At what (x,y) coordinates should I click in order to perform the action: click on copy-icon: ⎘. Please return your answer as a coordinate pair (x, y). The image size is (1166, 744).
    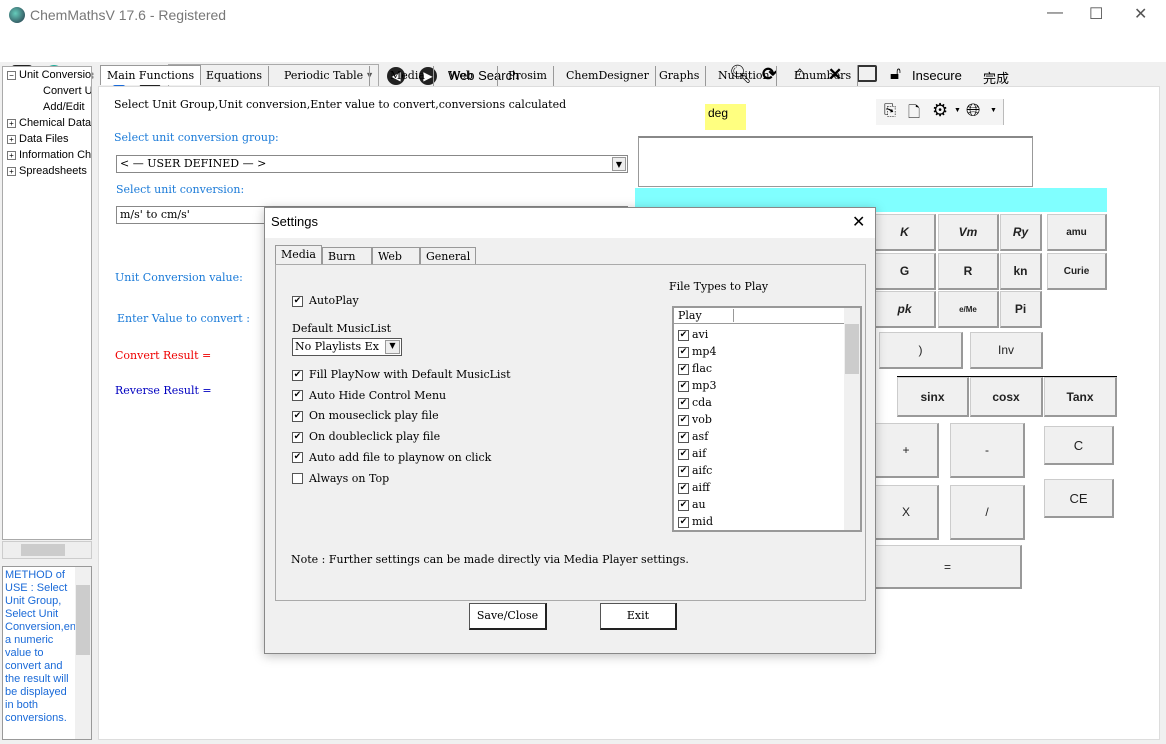
    Looking at the image, I should click on (890, 110).